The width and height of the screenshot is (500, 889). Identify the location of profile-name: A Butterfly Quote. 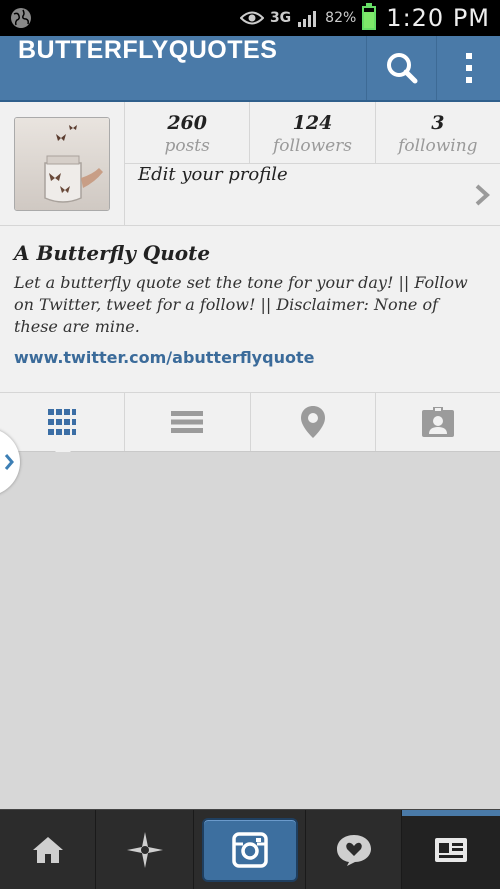
(112, 253).